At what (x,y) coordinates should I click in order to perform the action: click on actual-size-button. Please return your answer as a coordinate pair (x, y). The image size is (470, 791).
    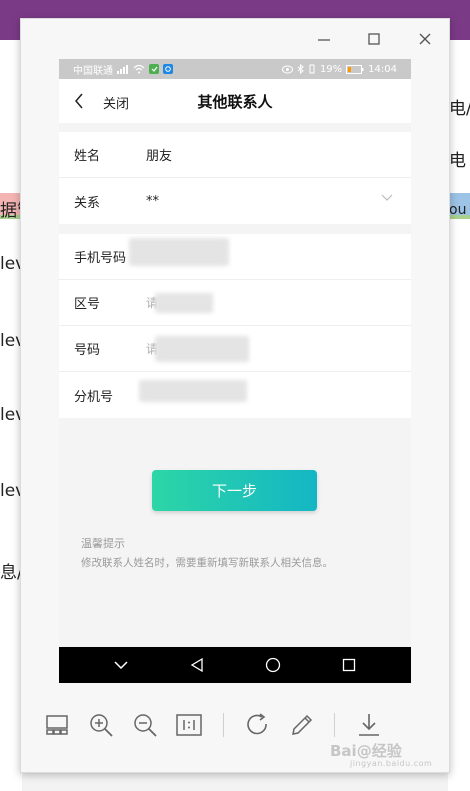
    Looking at the image, I should click on (189, 725).